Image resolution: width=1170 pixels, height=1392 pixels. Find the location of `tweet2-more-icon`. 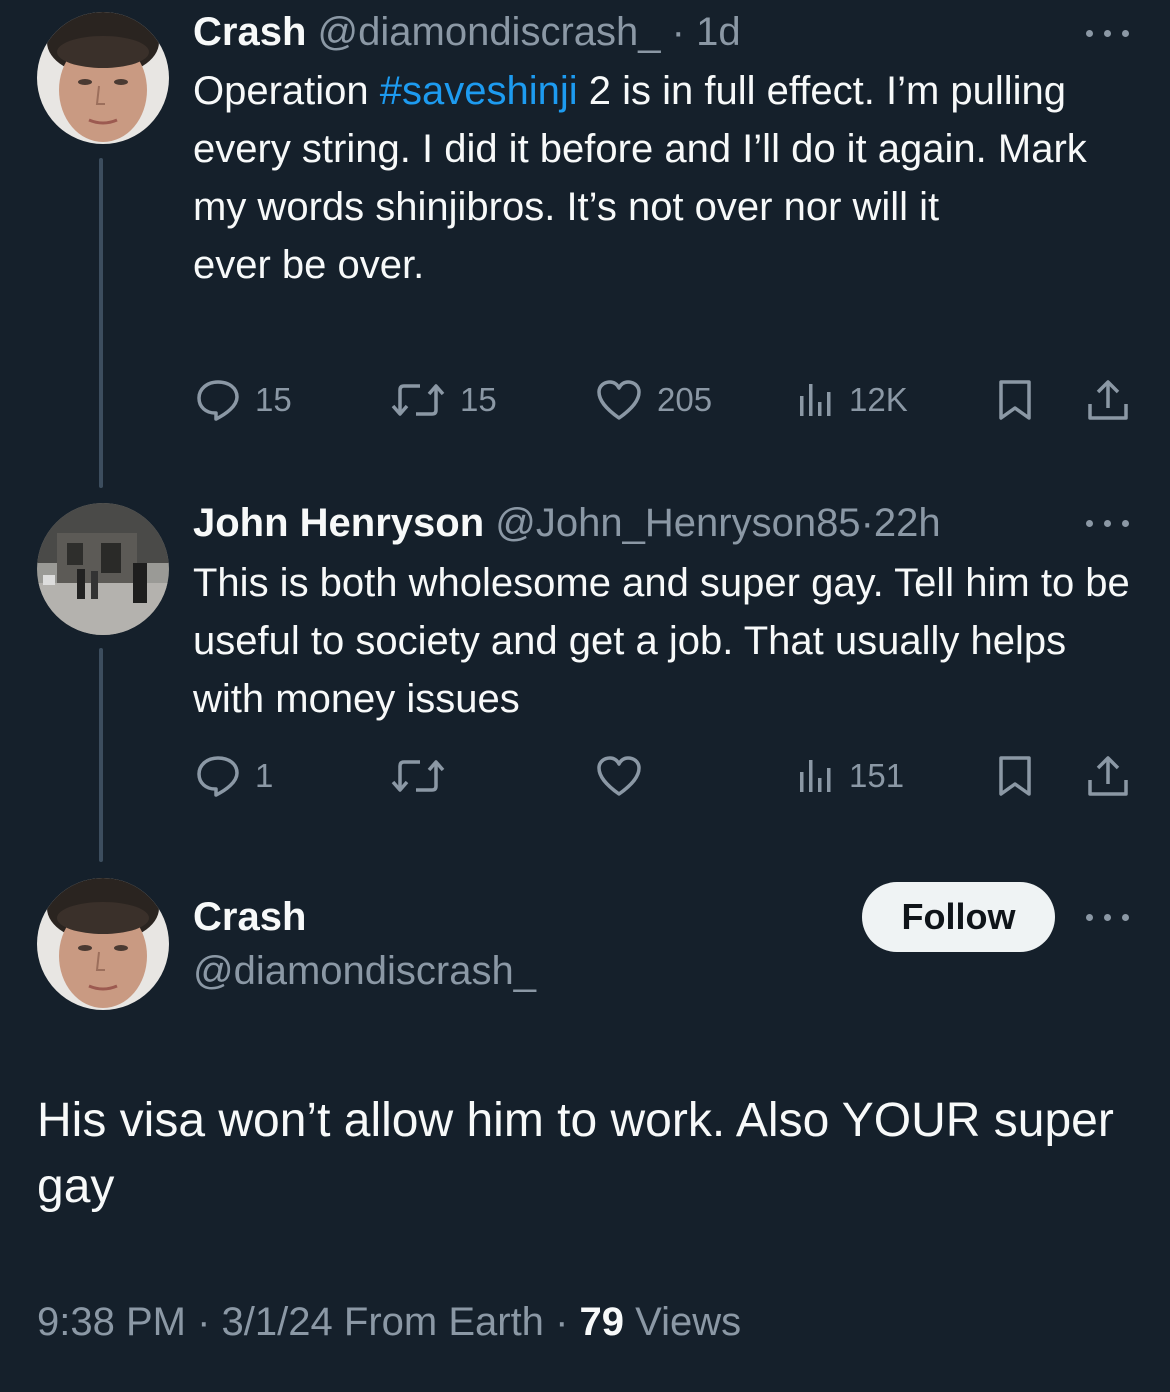

tweet2-more-icon is located at coordinates (1108, 523).